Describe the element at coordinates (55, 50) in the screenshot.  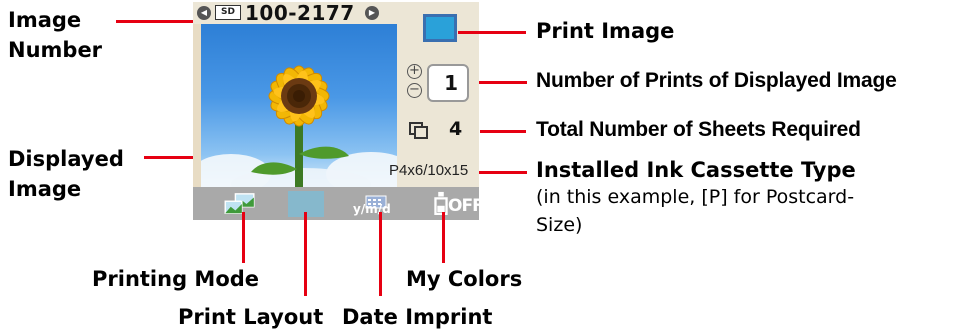
I see `label-image-number-line2: Number` at that location.